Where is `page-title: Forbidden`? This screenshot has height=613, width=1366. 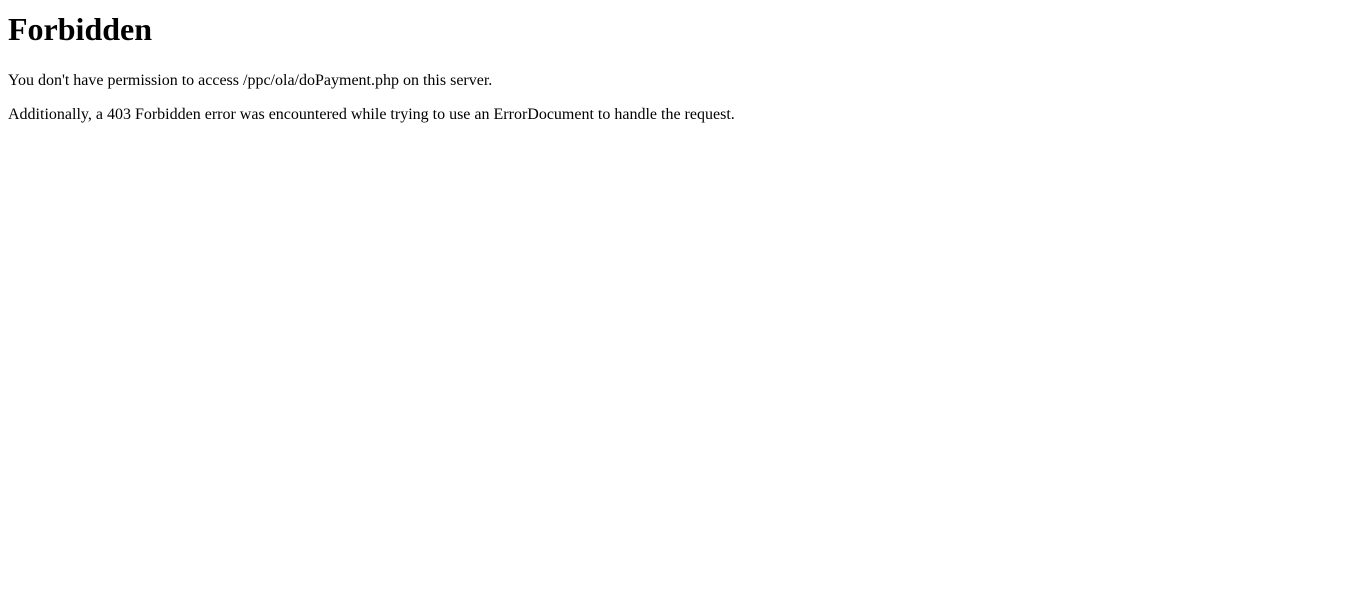 page-title: Forbidden is located at coordinates (80, 29).